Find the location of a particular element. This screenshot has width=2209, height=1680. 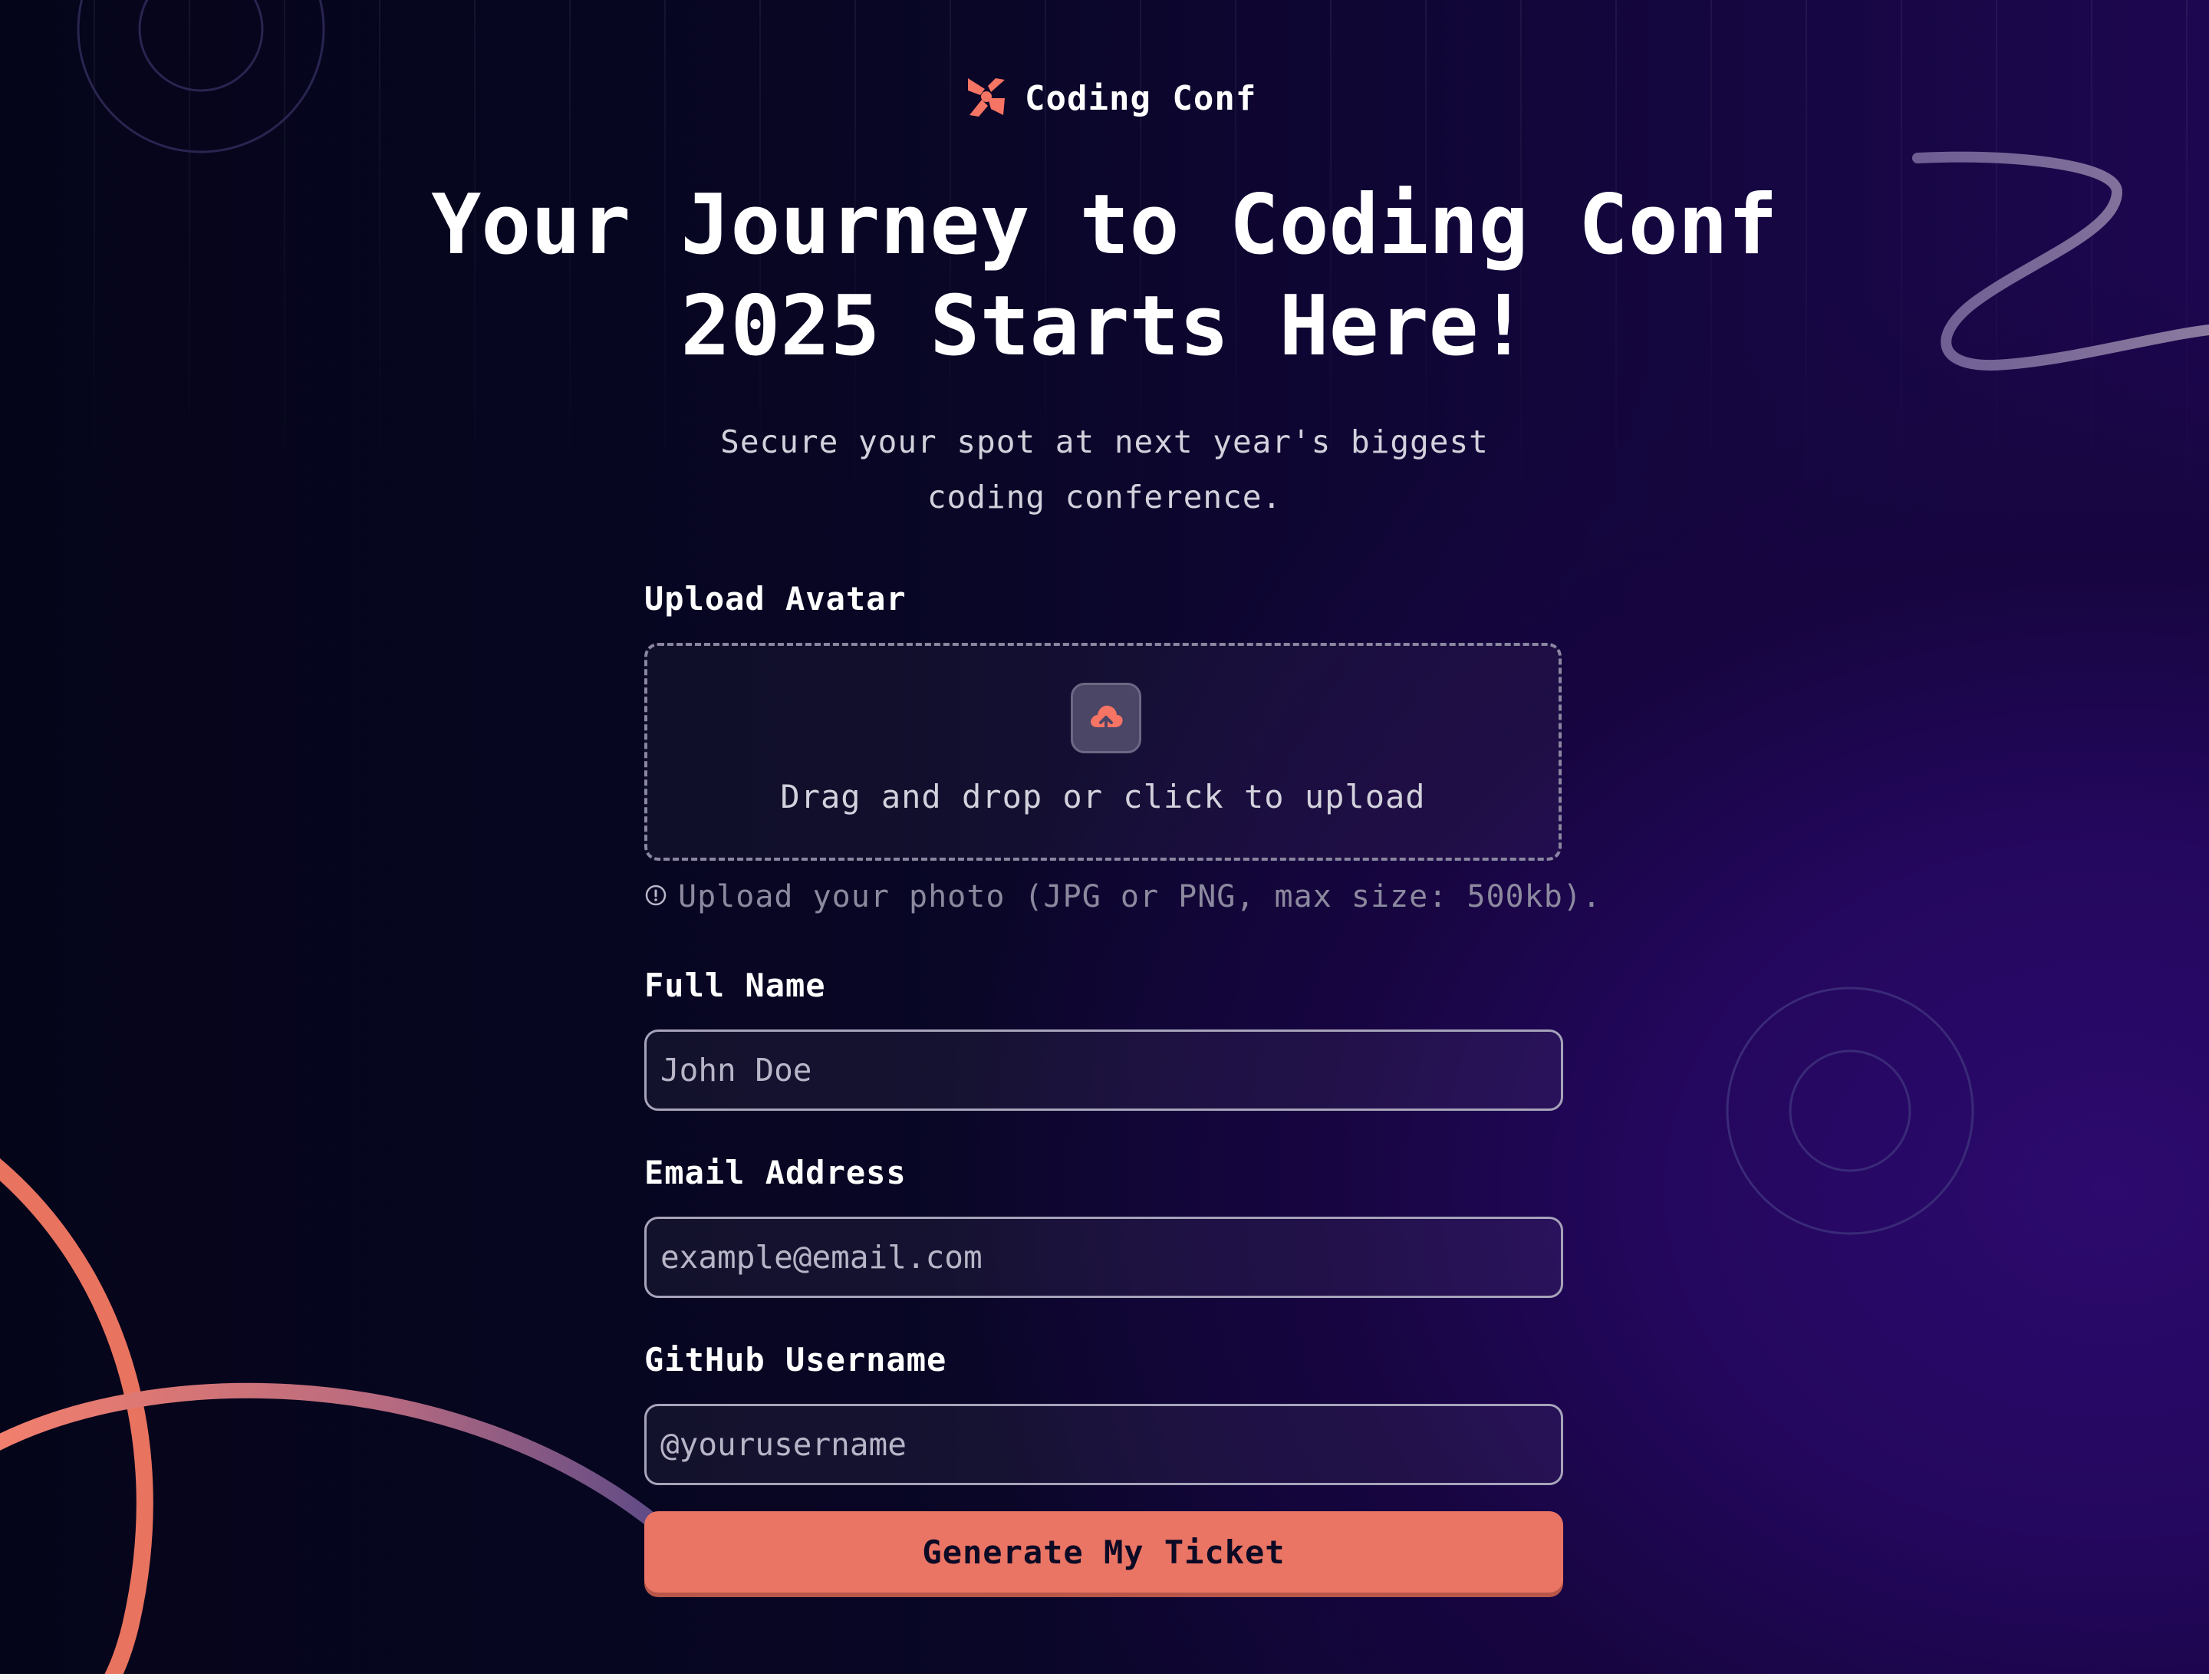

full-name-input is located at coordinates (1103, 1070).